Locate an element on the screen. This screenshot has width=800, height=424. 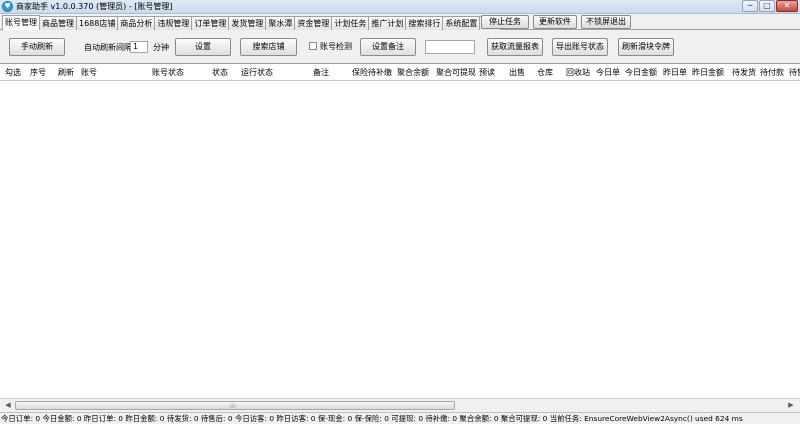
window-controls: ─ □ ✕ is located at coordinates (769, 6).